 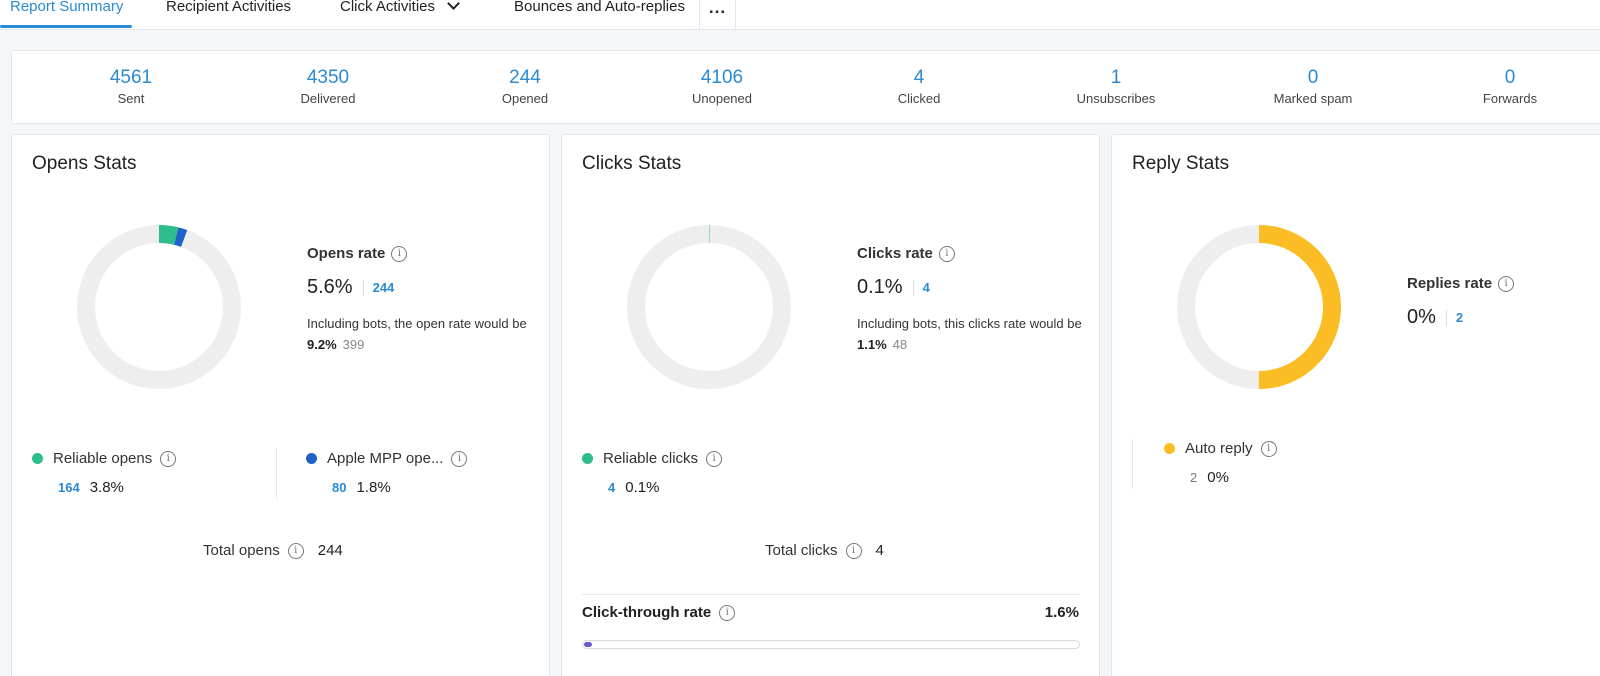 I want to click on total-clicks: Total clicks i 4, so click(x=824, y=550).